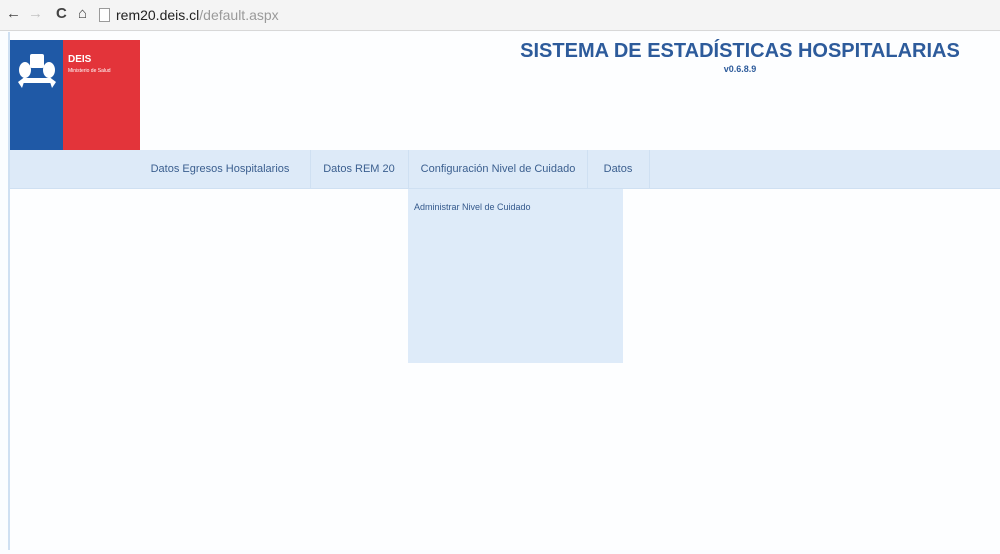  I want to click on nivel-cuidado-dropdown: Administrar Nivel de Cuidado, so click(515, 276).